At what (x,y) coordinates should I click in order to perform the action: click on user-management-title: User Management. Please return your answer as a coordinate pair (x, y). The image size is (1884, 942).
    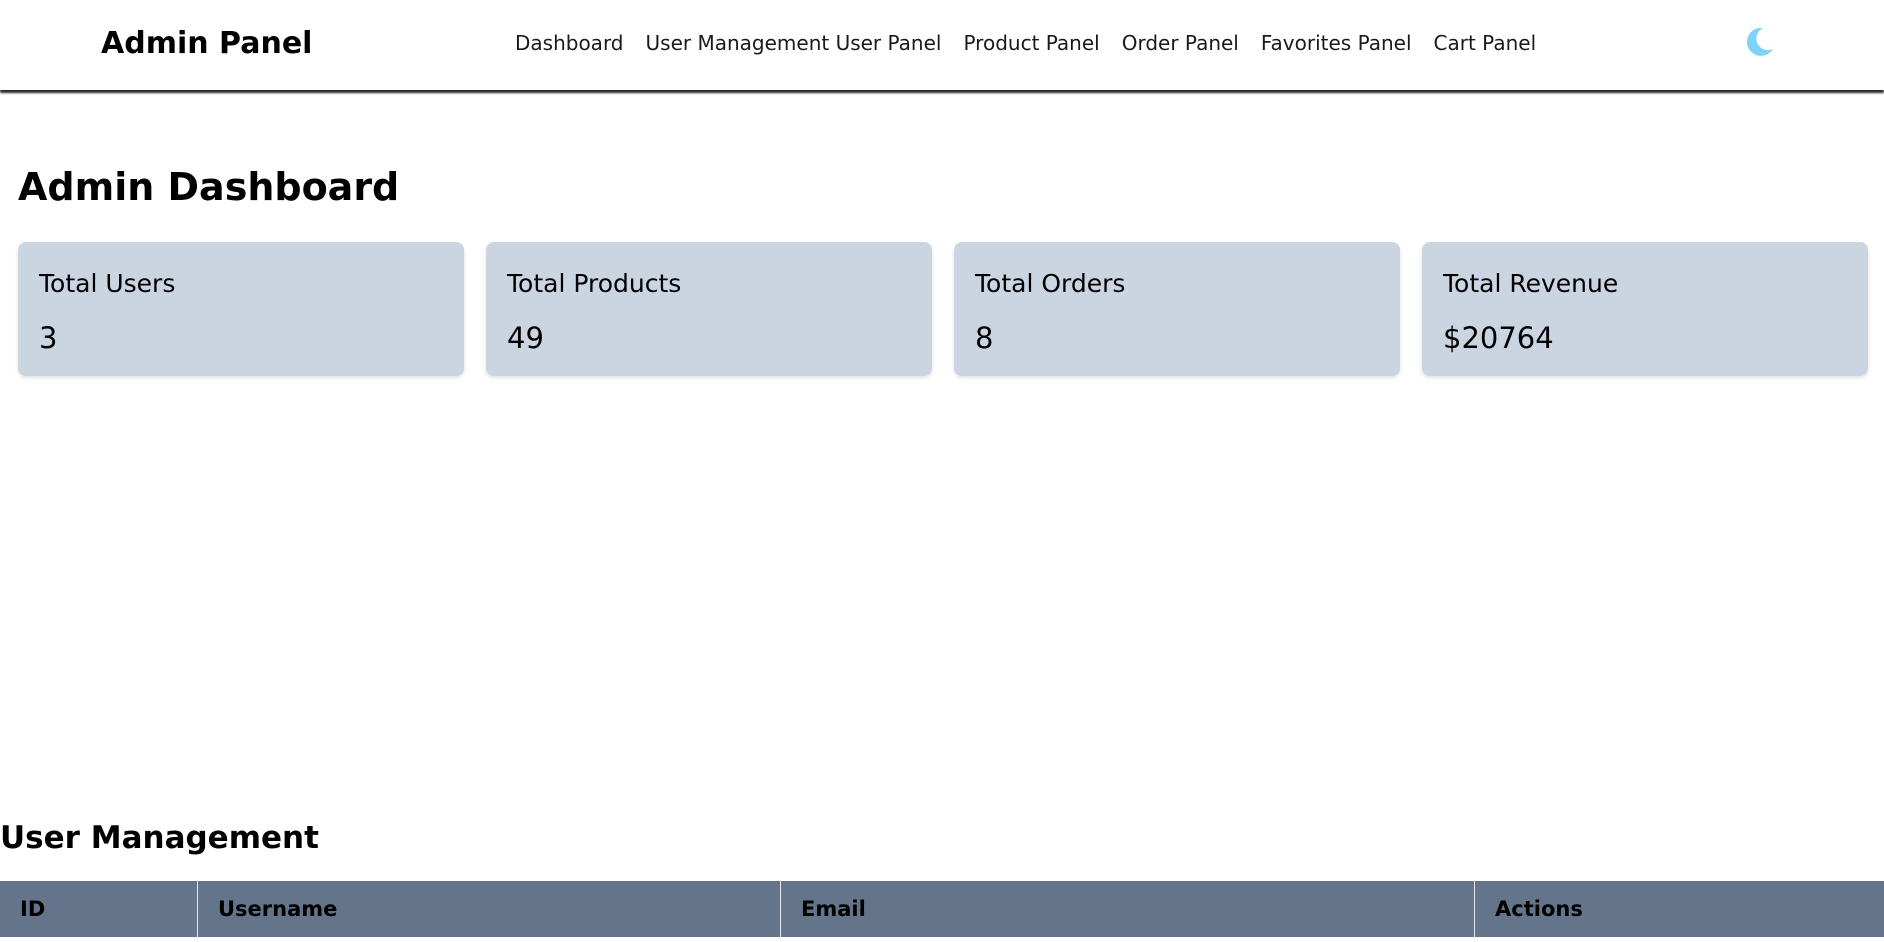
    Looking at the image, I should click on (159, 838).